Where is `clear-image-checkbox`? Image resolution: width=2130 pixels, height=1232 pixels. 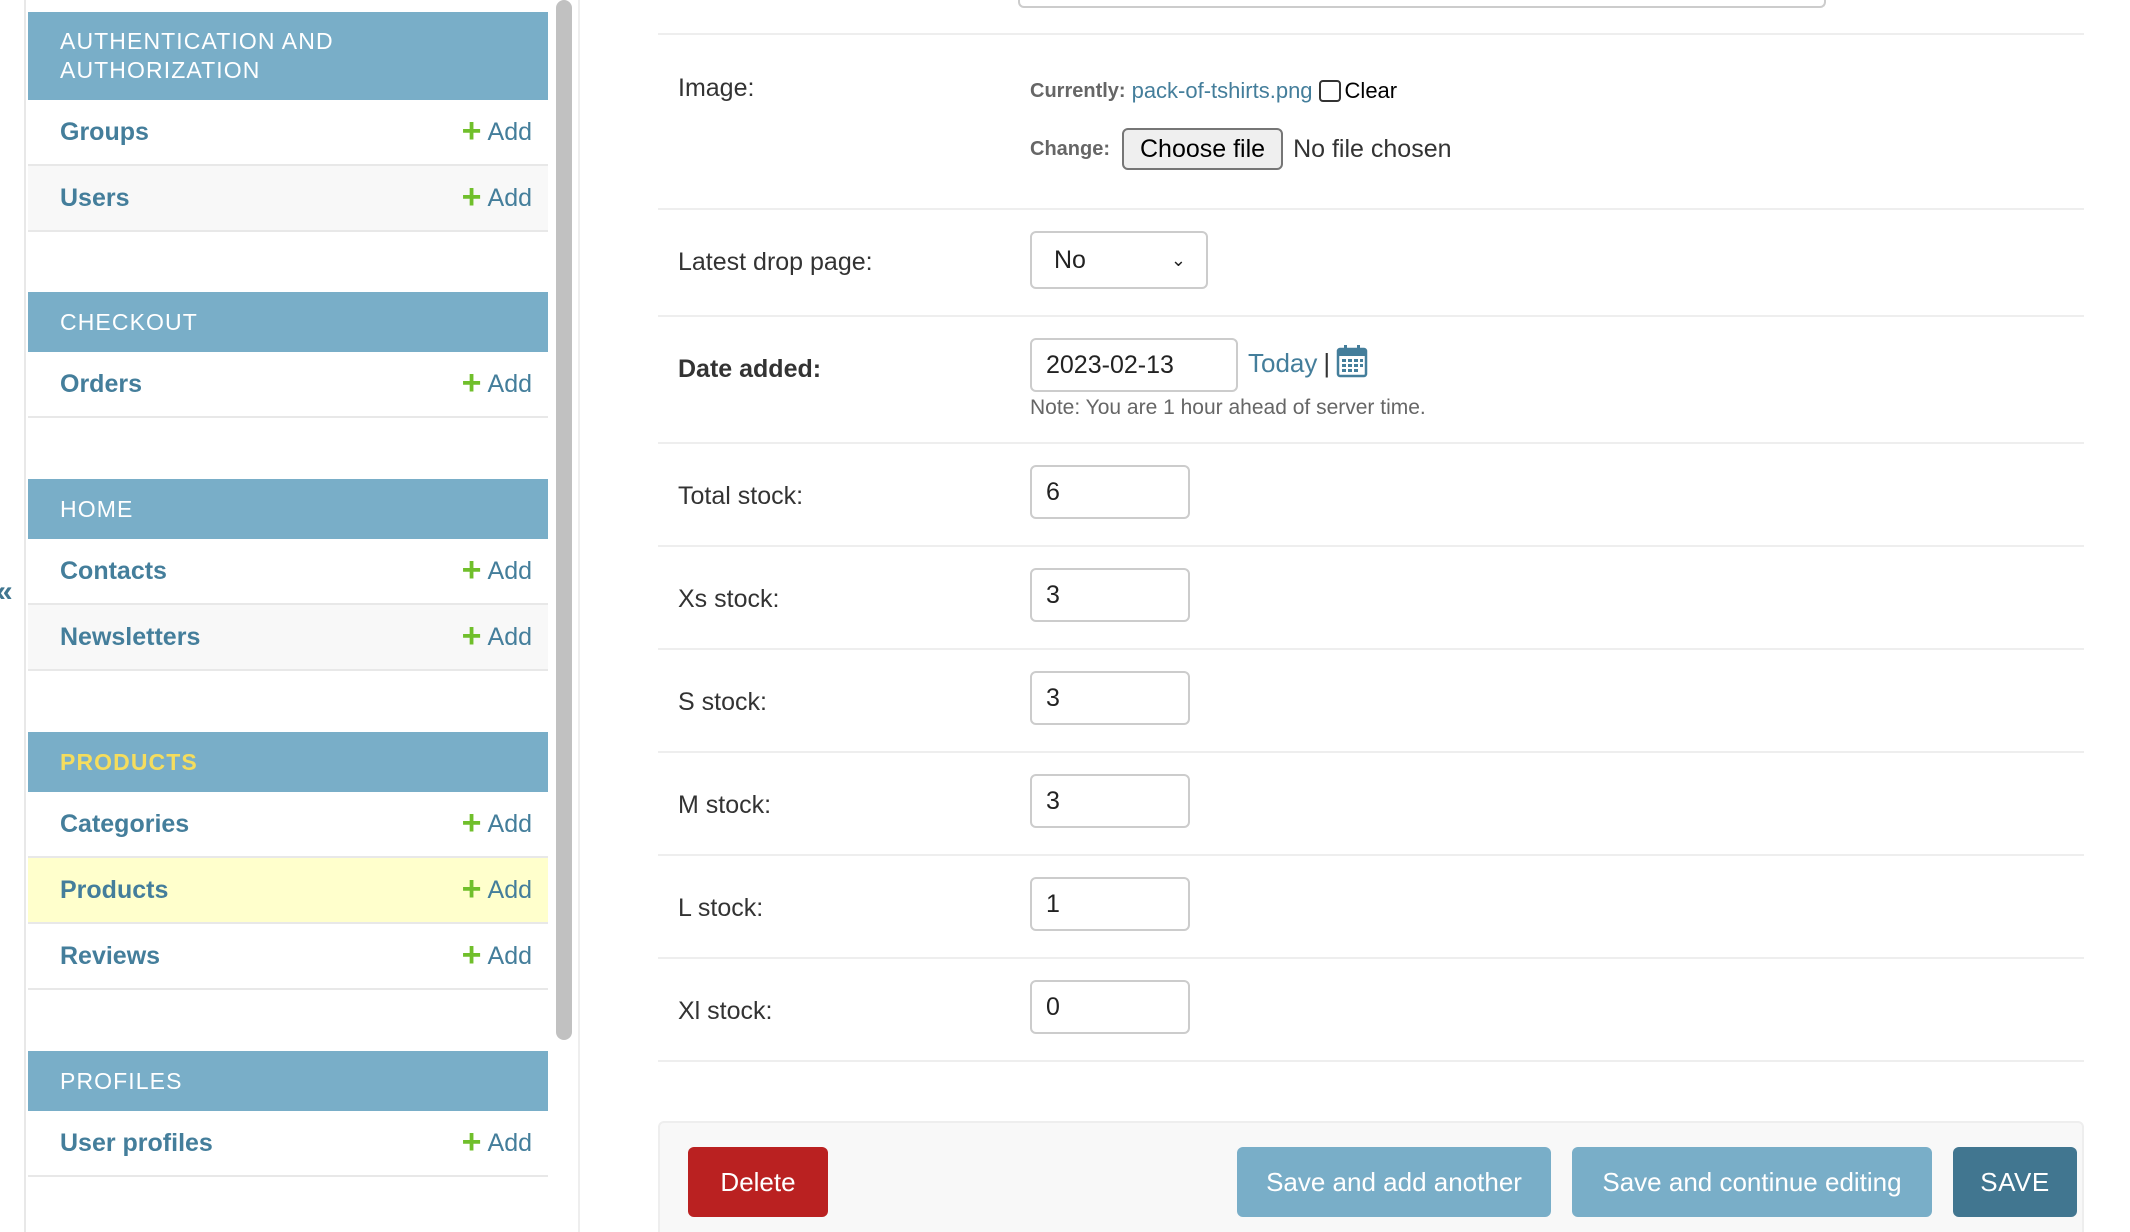
clear-image-checkbox is located at coordinates (1329, 91).